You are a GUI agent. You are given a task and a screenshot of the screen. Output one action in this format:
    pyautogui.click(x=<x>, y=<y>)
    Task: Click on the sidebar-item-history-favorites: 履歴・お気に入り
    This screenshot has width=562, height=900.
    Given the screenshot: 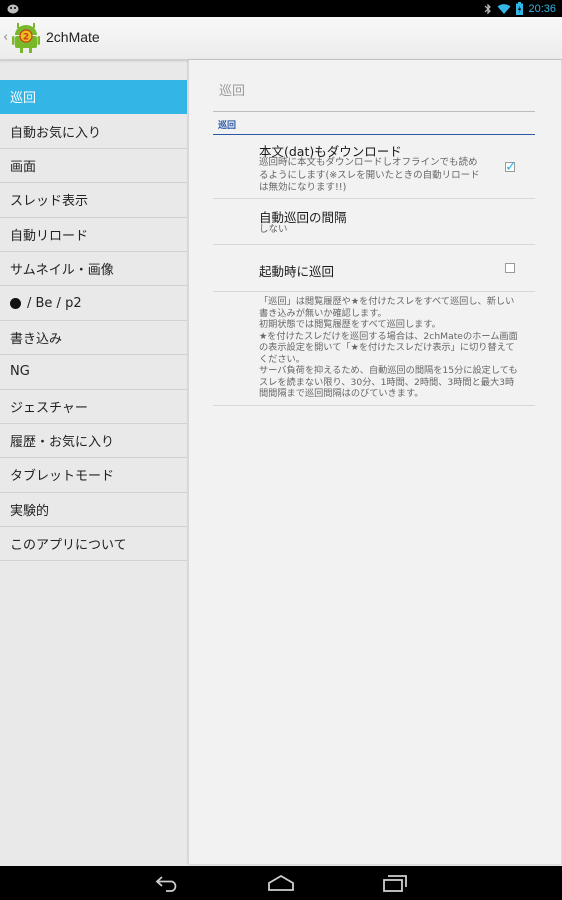 What is the action you would take?
    pyautogui.click(x=93, y=441)
    